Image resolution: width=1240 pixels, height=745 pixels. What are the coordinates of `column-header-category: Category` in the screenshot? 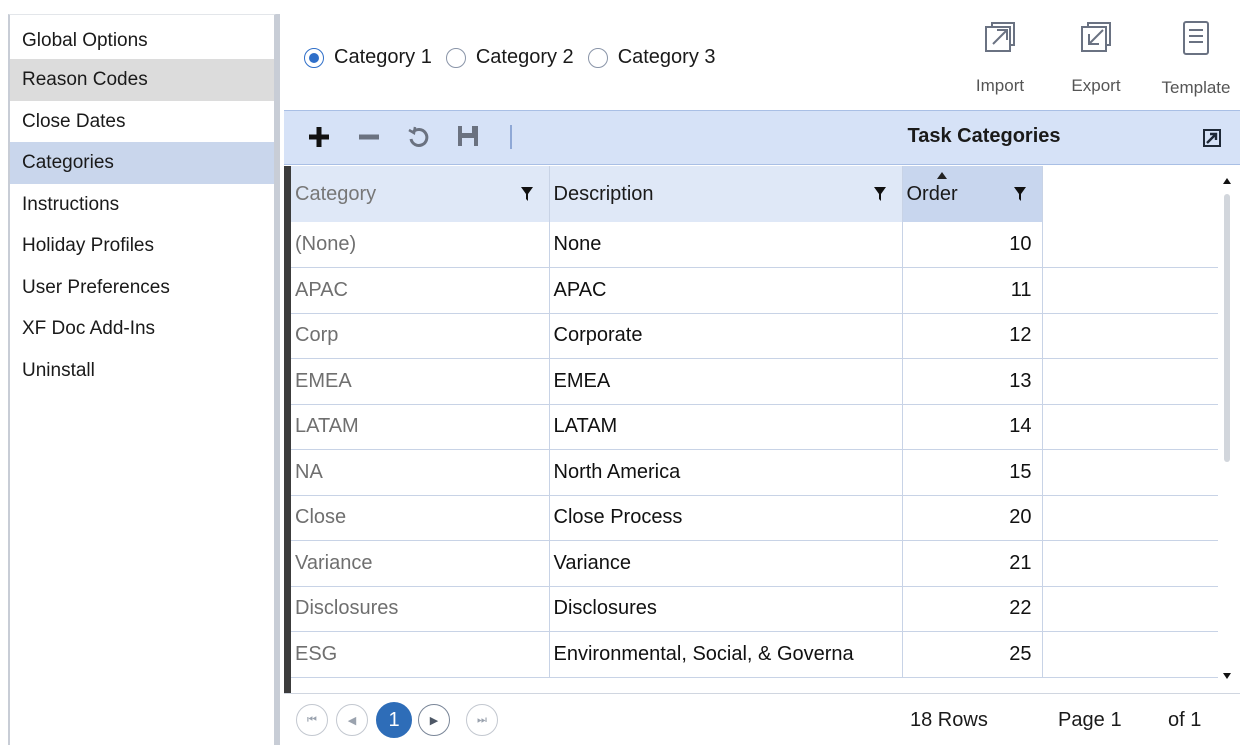 It's located at (420, 194).